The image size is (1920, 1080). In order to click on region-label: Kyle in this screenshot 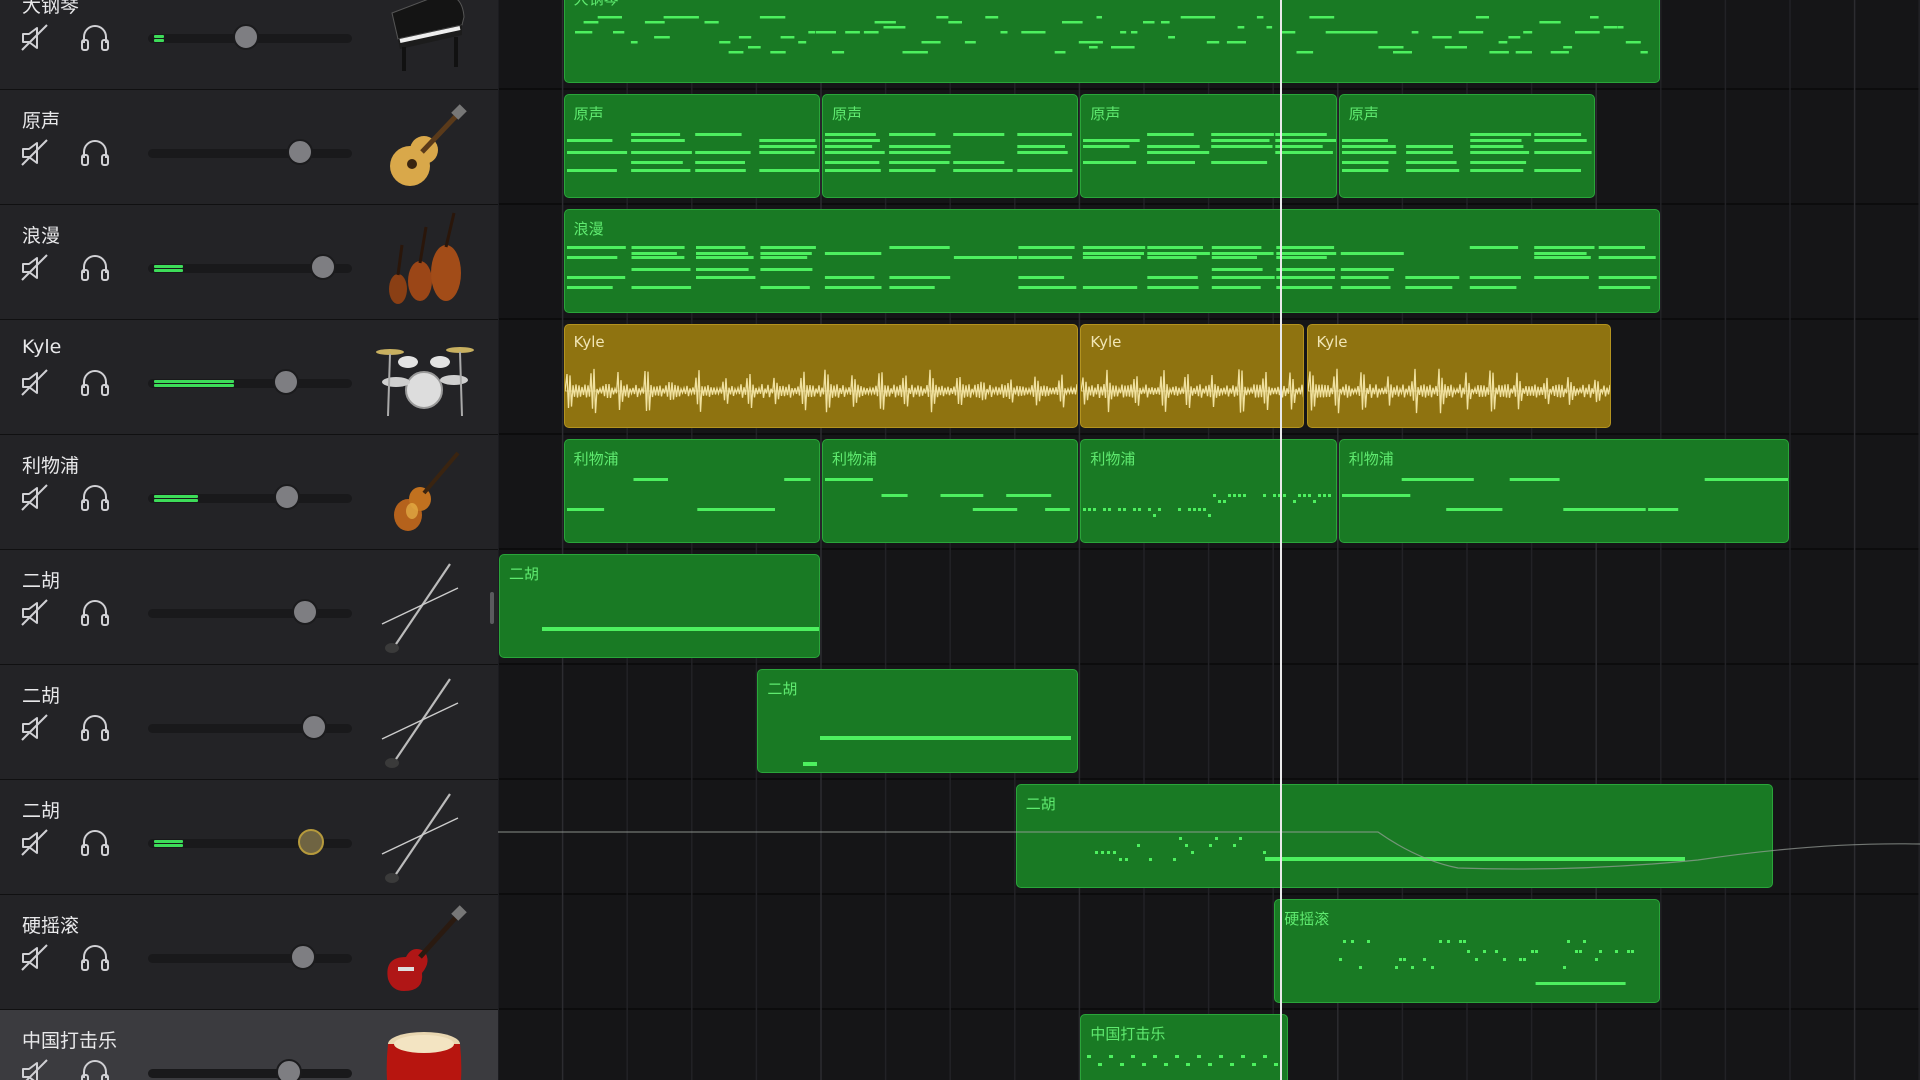, I will do `click(1106, 342)`.